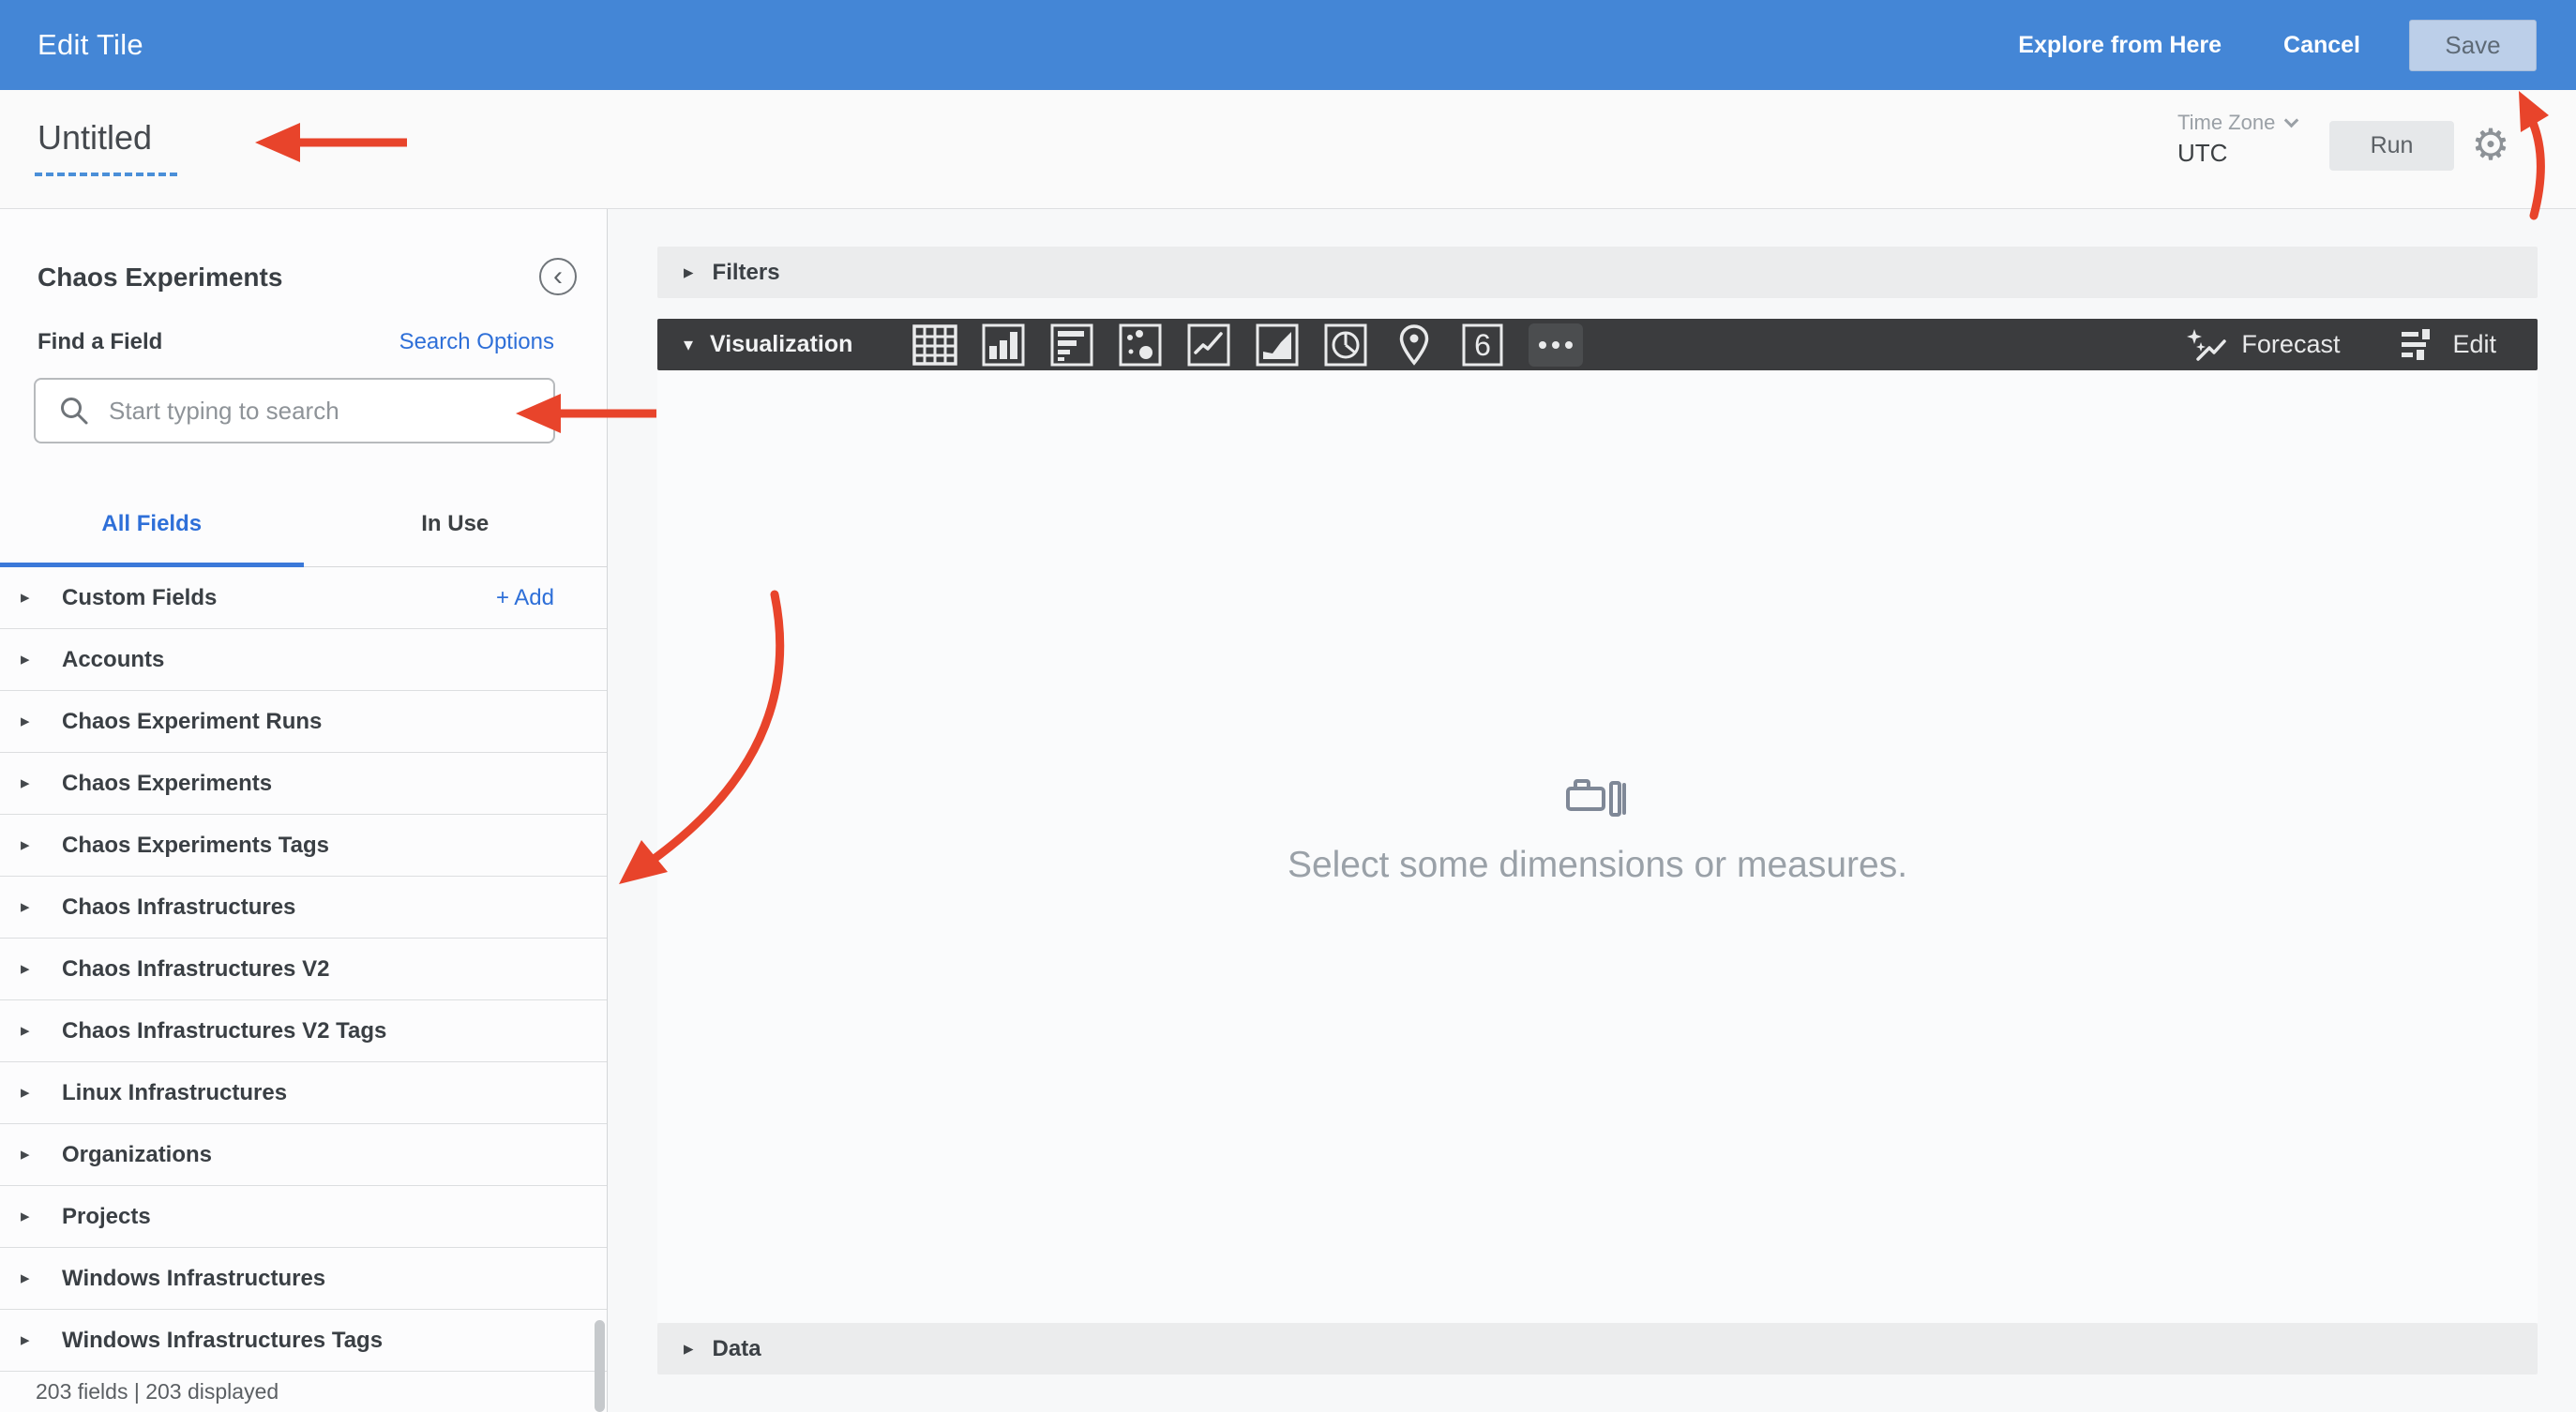 This screenshot has height=1412, width=2576. What do you see at coordinates (2262, 345) in the screenshot?
I see `forecast-button: Forecast` at bounding box center [2262, 345].